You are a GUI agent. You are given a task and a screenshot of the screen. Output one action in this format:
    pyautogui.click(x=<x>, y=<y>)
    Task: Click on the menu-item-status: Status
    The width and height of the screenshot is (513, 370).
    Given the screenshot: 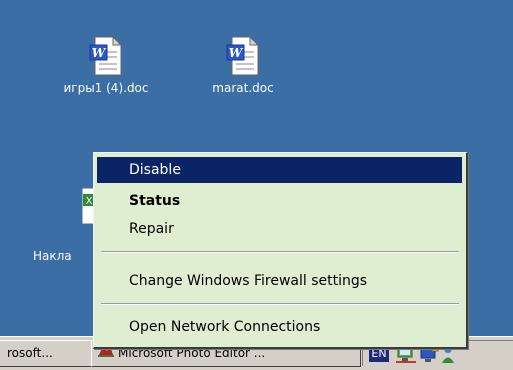 What is the action you would take?
    pyautogui.click(x=279, y=201)
    